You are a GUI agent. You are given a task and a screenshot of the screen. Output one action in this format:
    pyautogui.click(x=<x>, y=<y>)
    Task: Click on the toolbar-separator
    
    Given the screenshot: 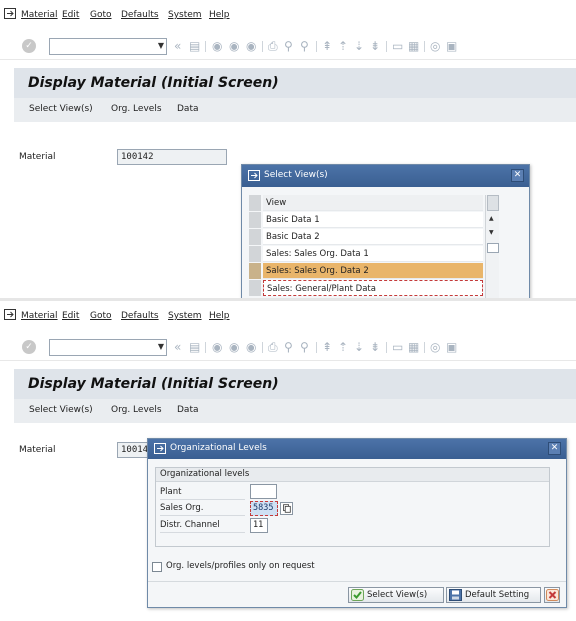 What is the action you would take?
    pyautogui.click(x=316, y=347)
    